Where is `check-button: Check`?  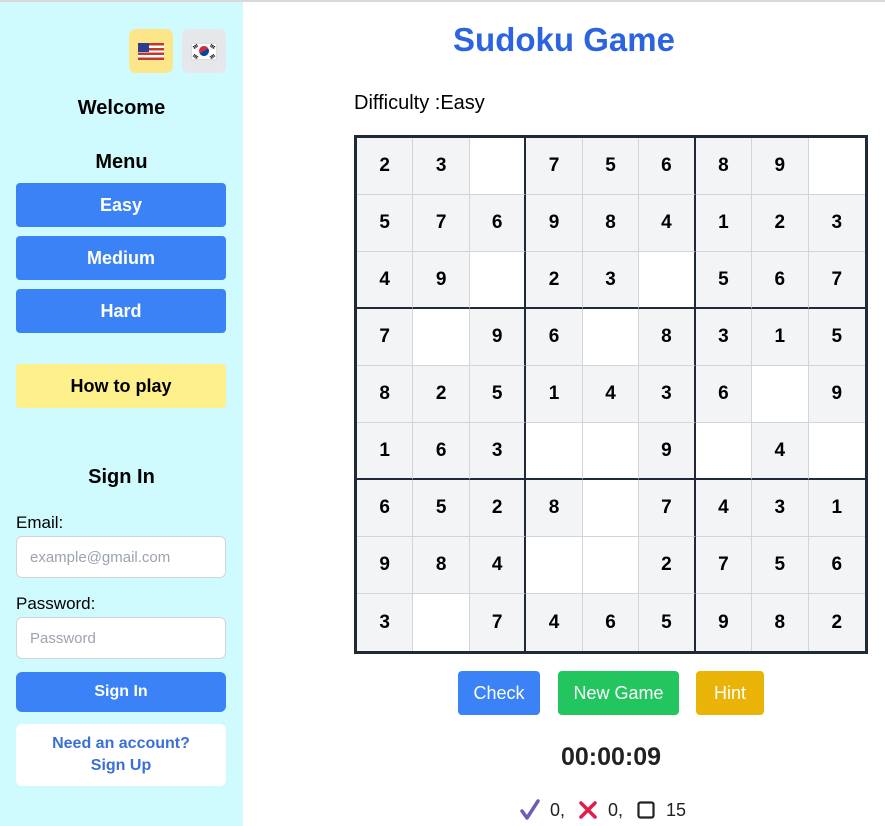 check-button: Check is located at coordinates (499, 693).